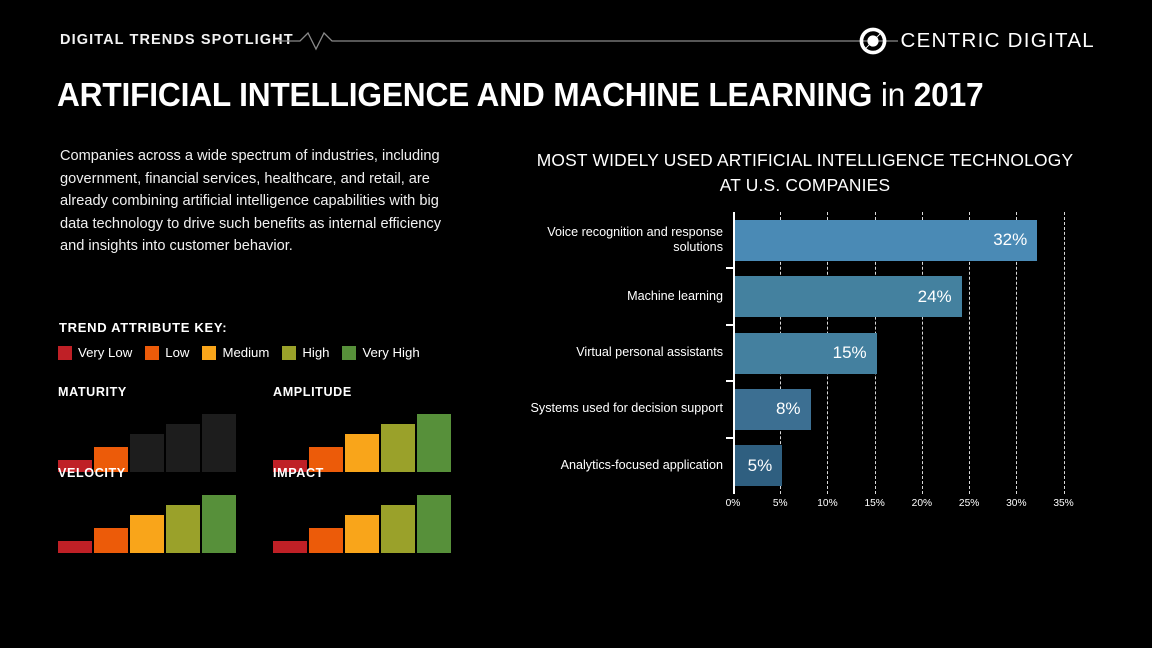 This screenshot has width=1152, height=648. I want to click on attribute-title: VELOCITY, so click(92, 473).